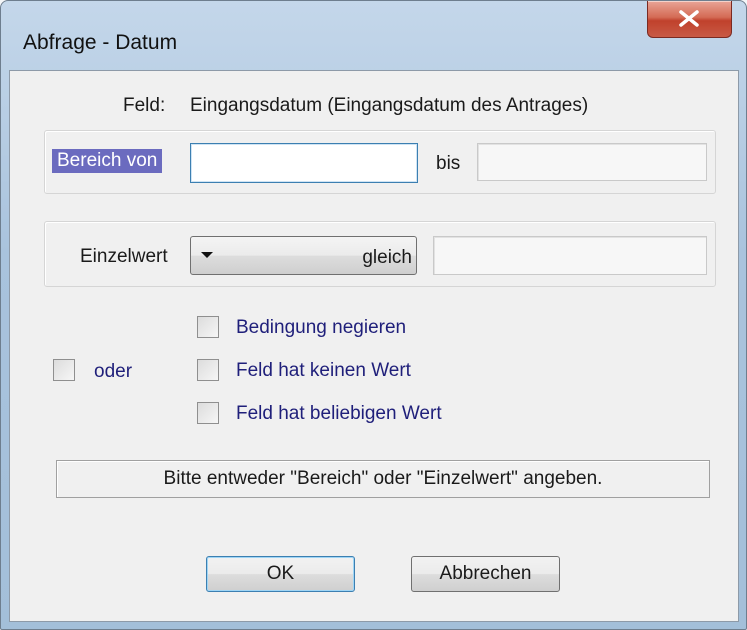 The width and height of the screenshot is (747, 630). I want to click on negate-checkbox, so click(208, 327).